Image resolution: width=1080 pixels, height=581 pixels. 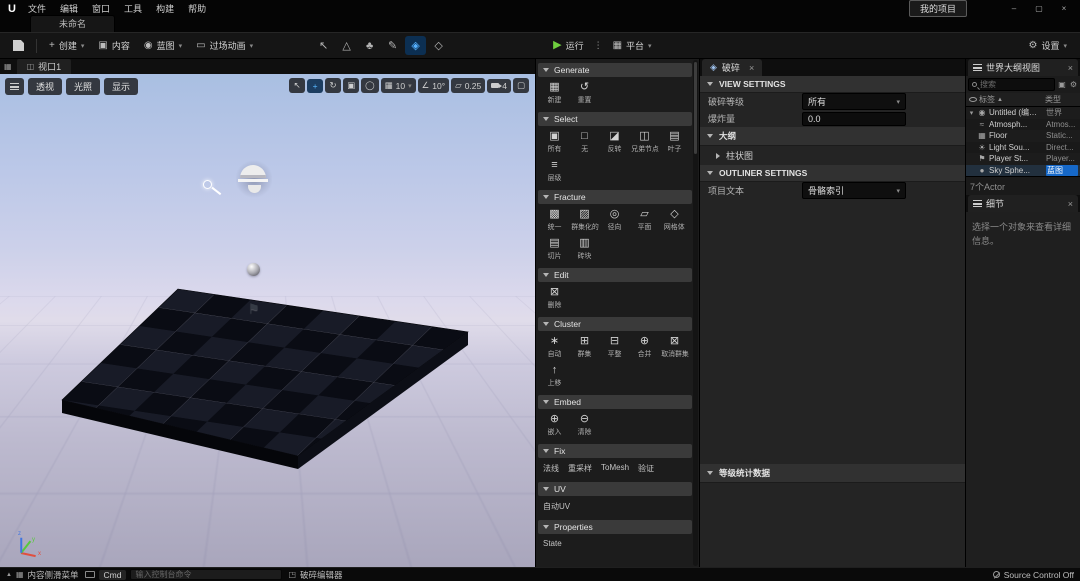 What do you see at coordinates (644, 347) in the screenshot?
I see `tool-merge: ⊕ 合并` at bounding box center [644, 347].